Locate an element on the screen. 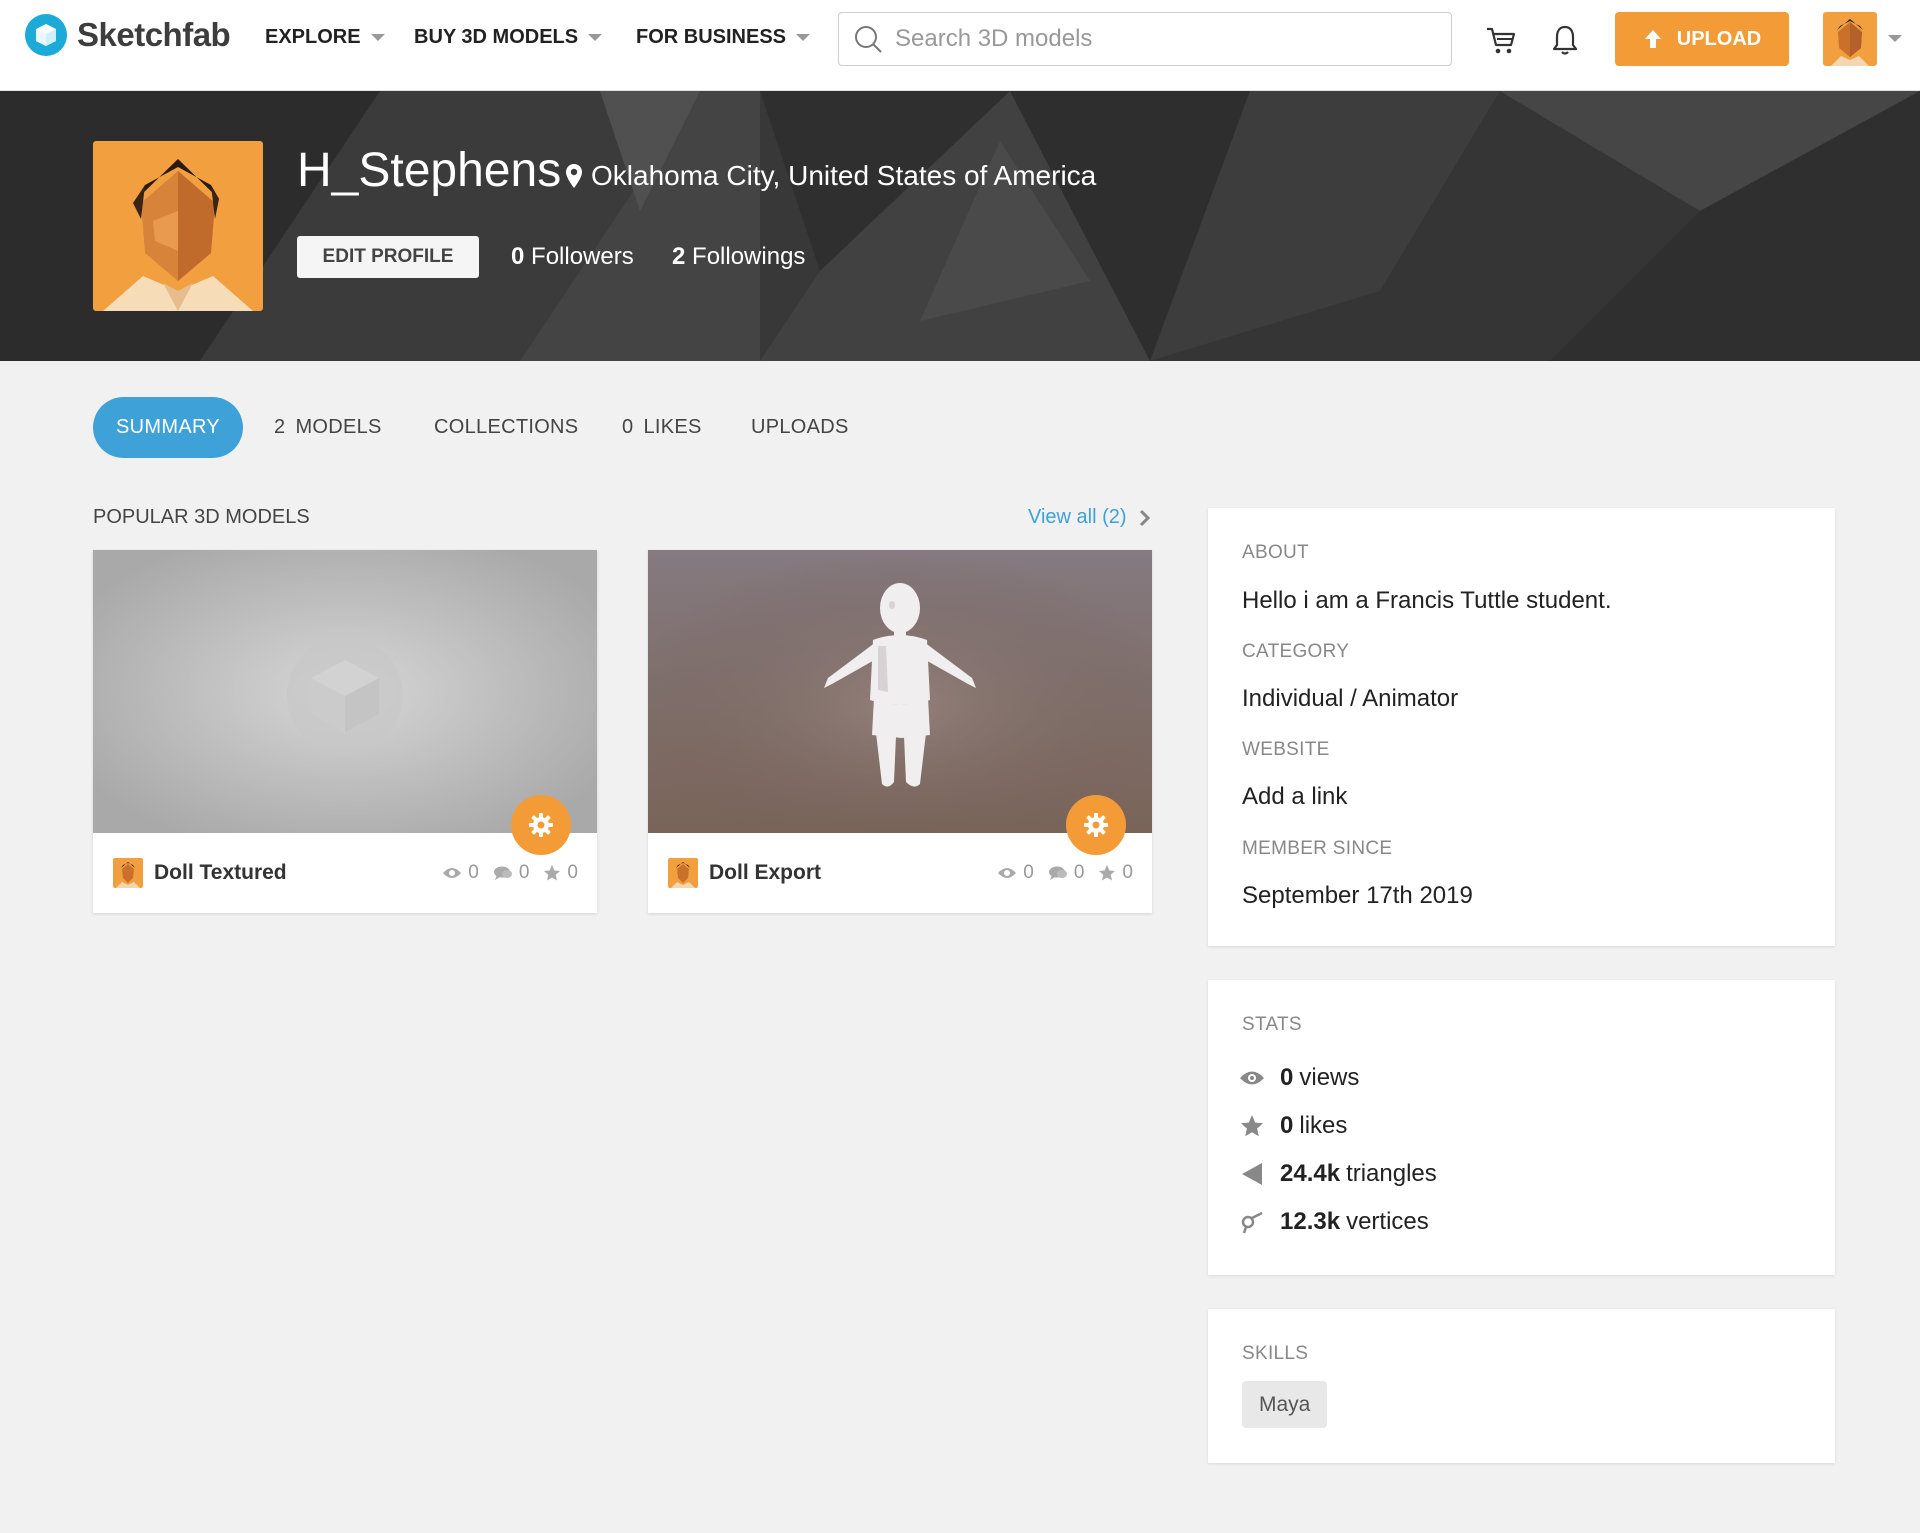  model-card: Doll Export 0 0 0 is located at coordinates (900, 731).